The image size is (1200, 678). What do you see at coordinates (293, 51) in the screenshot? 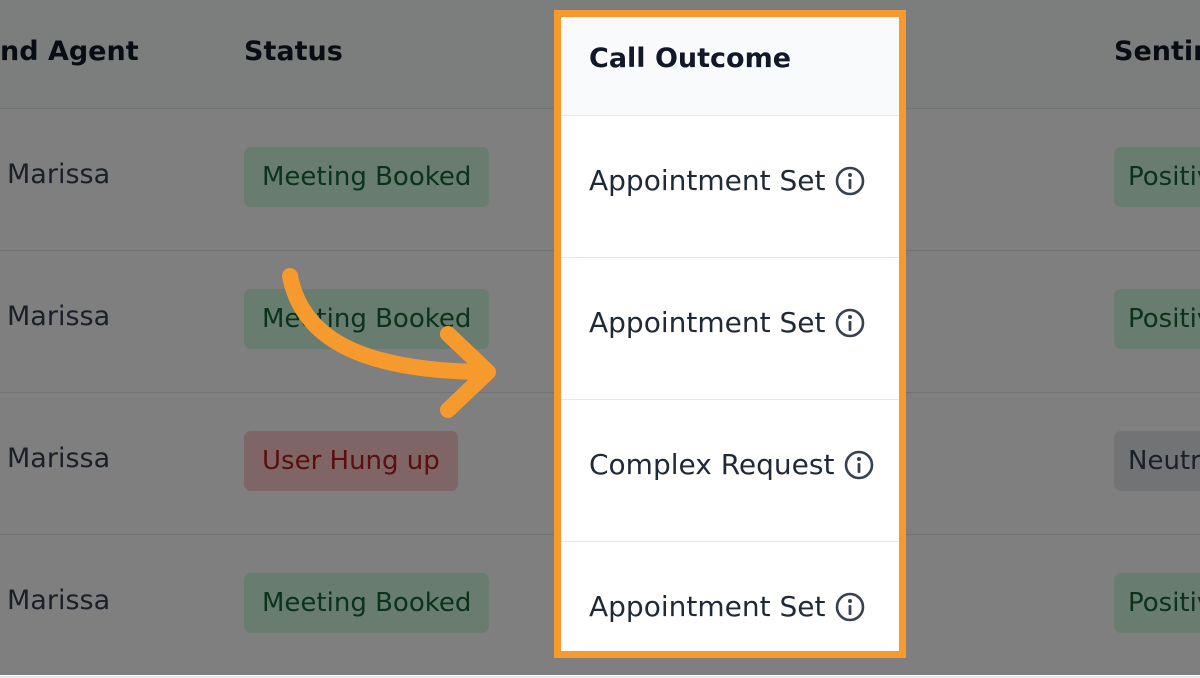
I see `column-header-status: Status` at bounding box center [293, 51].